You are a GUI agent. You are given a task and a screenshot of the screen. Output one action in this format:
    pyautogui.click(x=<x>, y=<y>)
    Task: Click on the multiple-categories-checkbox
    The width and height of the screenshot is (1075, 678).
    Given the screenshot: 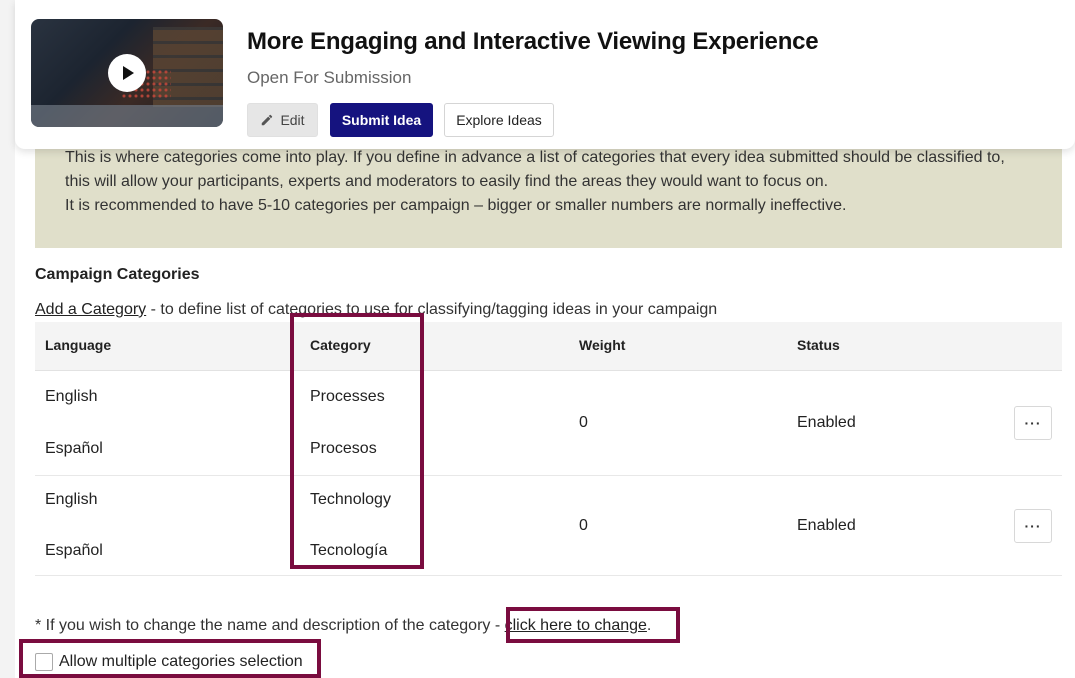 What is the action you would take?
    pyautogui.click(x=44, y=662)
    